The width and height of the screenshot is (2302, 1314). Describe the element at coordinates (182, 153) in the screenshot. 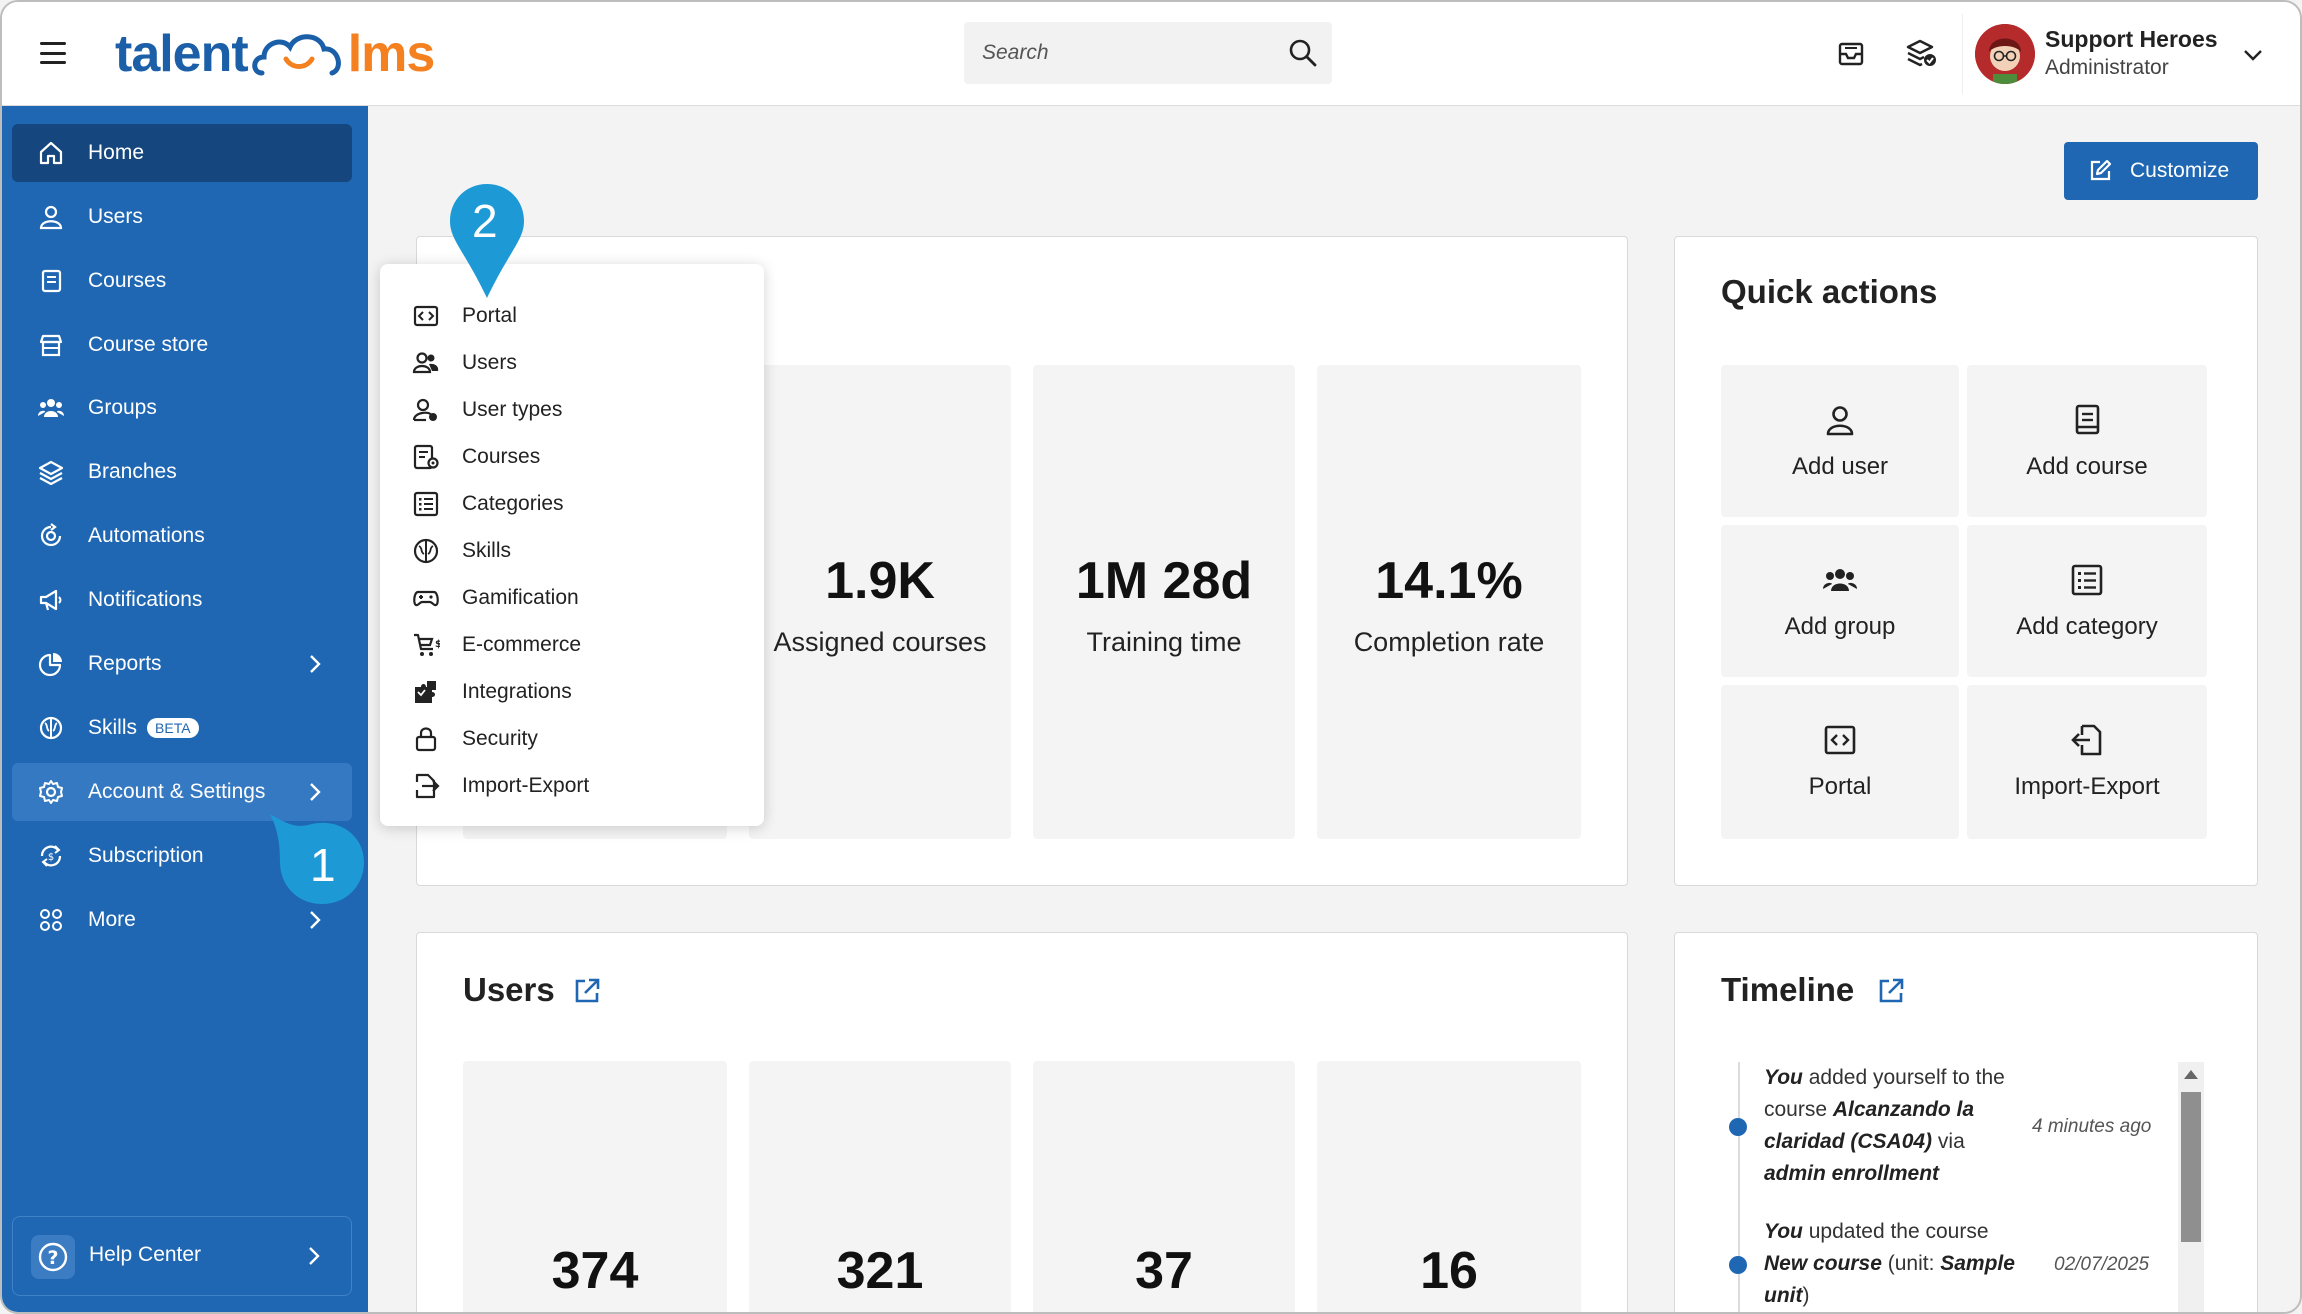

I see `sidebar-item-home: Home` at that location.